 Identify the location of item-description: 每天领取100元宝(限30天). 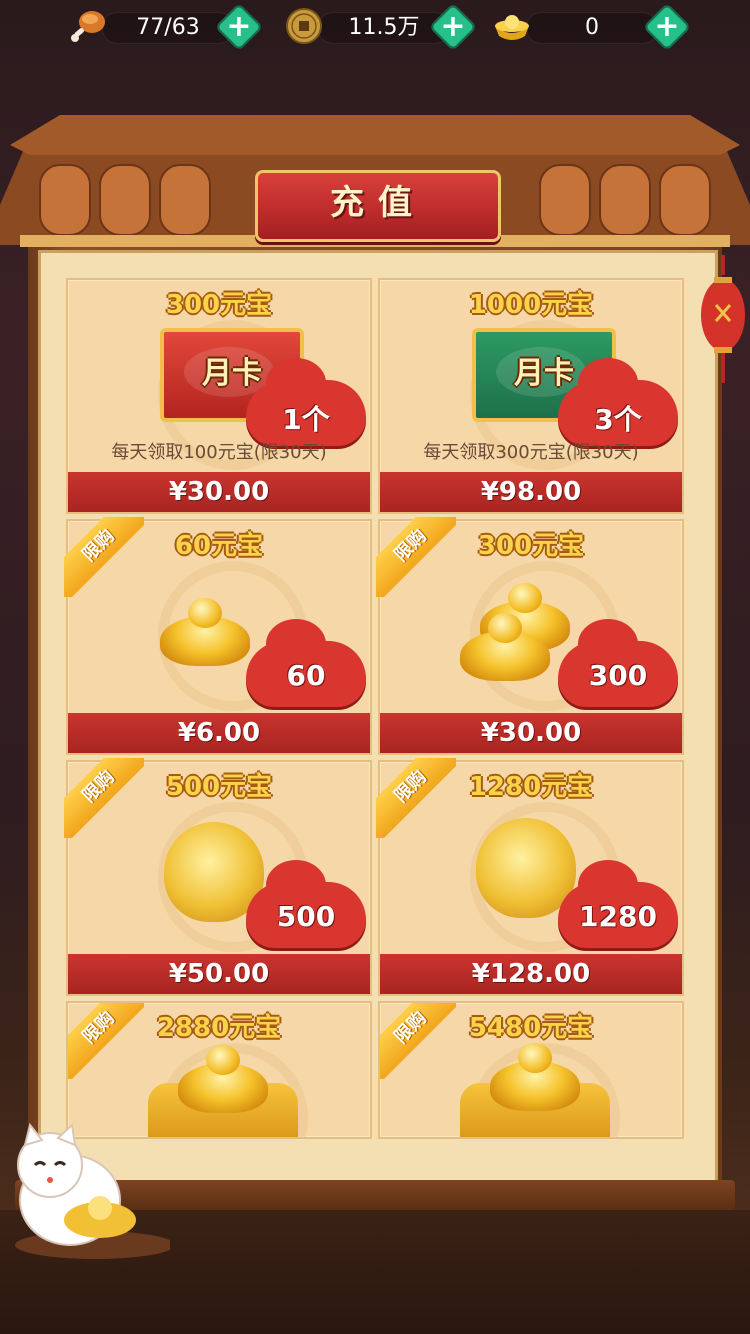
(219, 452).